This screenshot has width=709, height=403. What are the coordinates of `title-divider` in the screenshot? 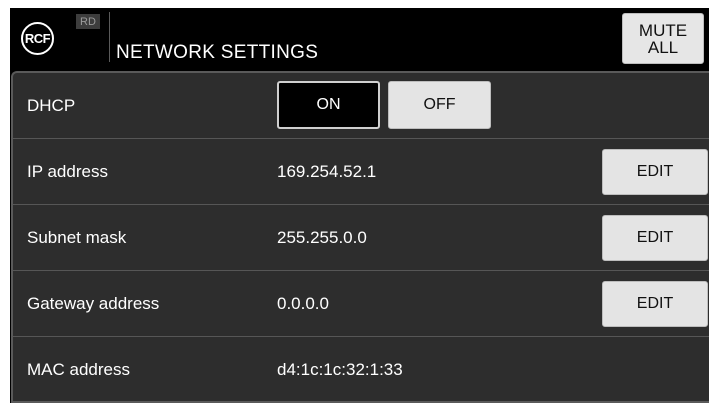 It's located at (109, 37).